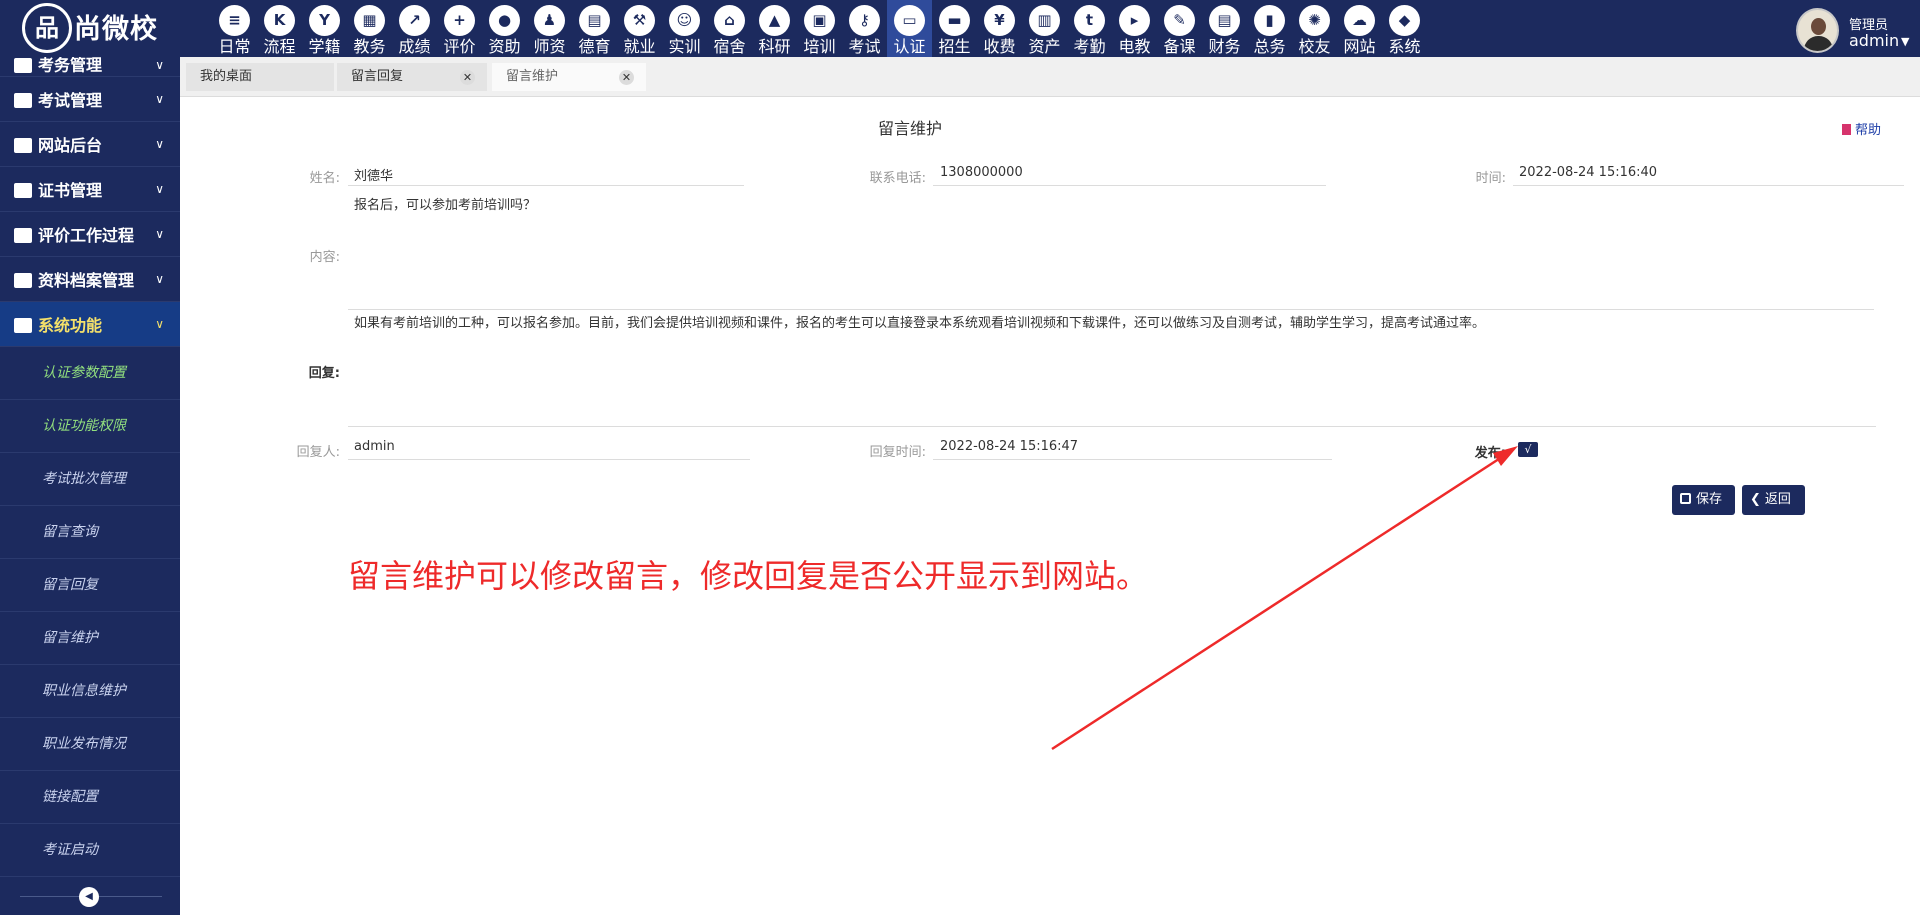 The image size is (1920, 915). I want to click on phone-label: 联系电话:, so click(897, 178).